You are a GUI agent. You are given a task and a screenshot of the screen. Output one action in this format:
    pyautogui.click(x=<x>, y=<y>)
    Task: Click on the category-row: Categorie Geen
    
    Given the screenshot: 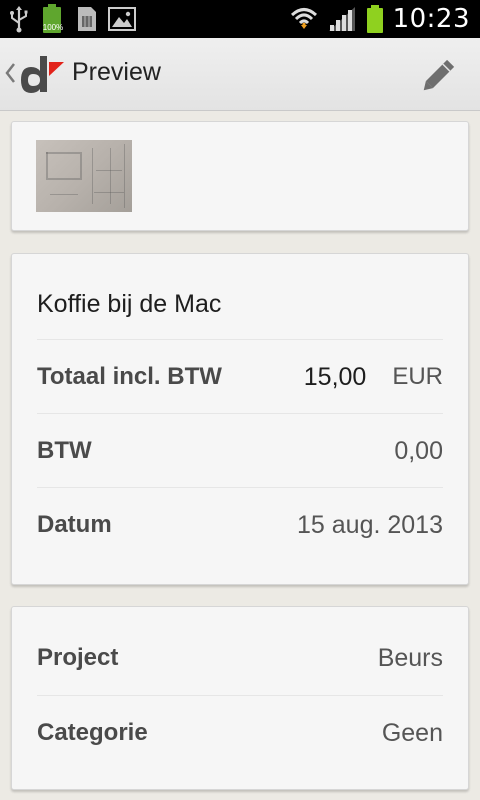 What is the action you would take?
    pyautogui.click(x=240, y=732)
    